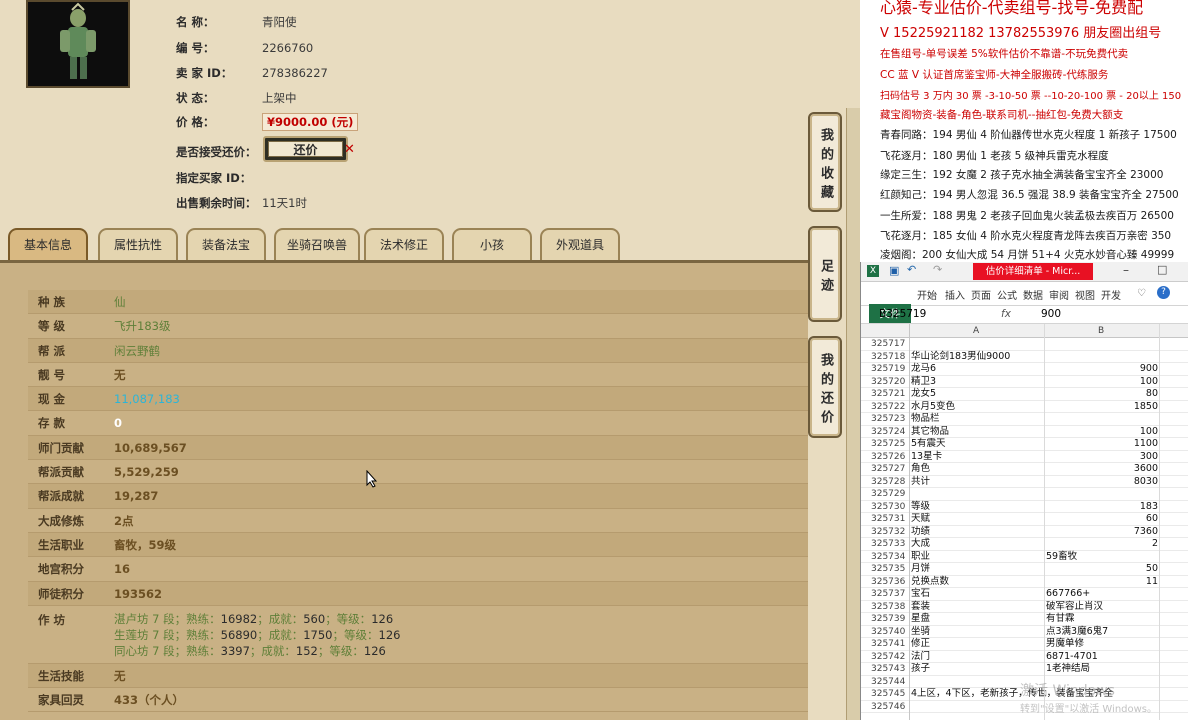 The image size is (1188, 720). Describe the element at coordinates (890, 657) in the screenshot. I see `row-number: 325742` at that location.